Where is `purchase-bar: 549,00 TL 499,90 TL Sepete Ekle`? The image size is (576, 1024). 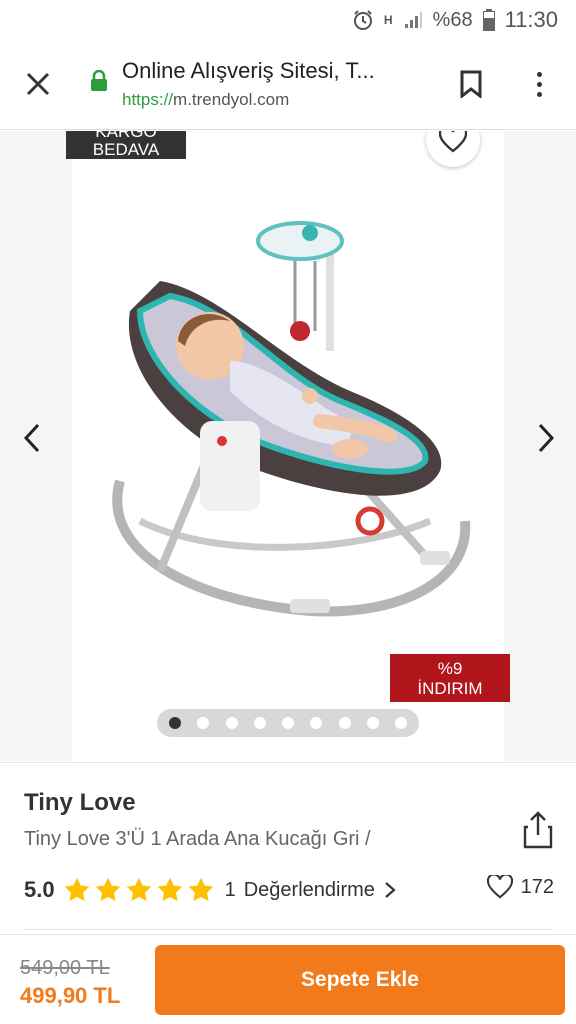
purchase-bar: 549,00 TL 499,90 TL Sepete Ekle is located at coordinates (288, 979).